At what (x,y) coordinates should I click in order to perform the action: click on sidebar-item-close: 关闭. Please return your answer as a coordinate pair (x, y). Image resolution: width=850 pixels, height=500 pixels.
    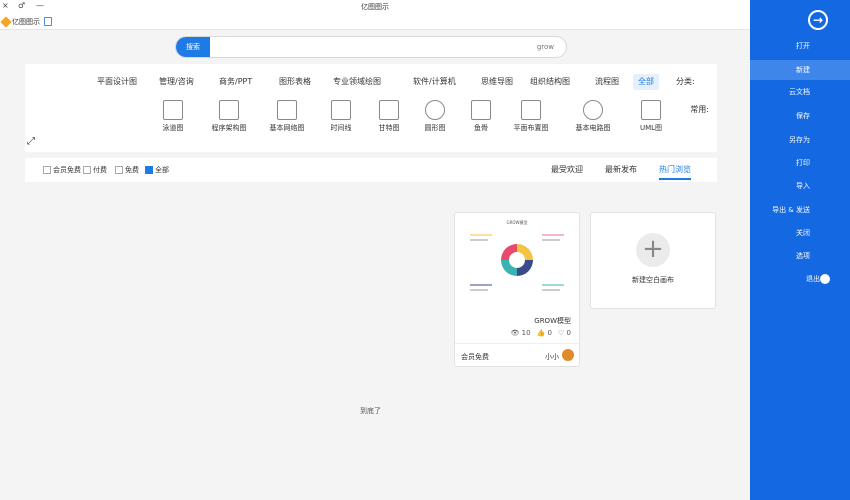
    Looking at the image, I should click on (800, 233).